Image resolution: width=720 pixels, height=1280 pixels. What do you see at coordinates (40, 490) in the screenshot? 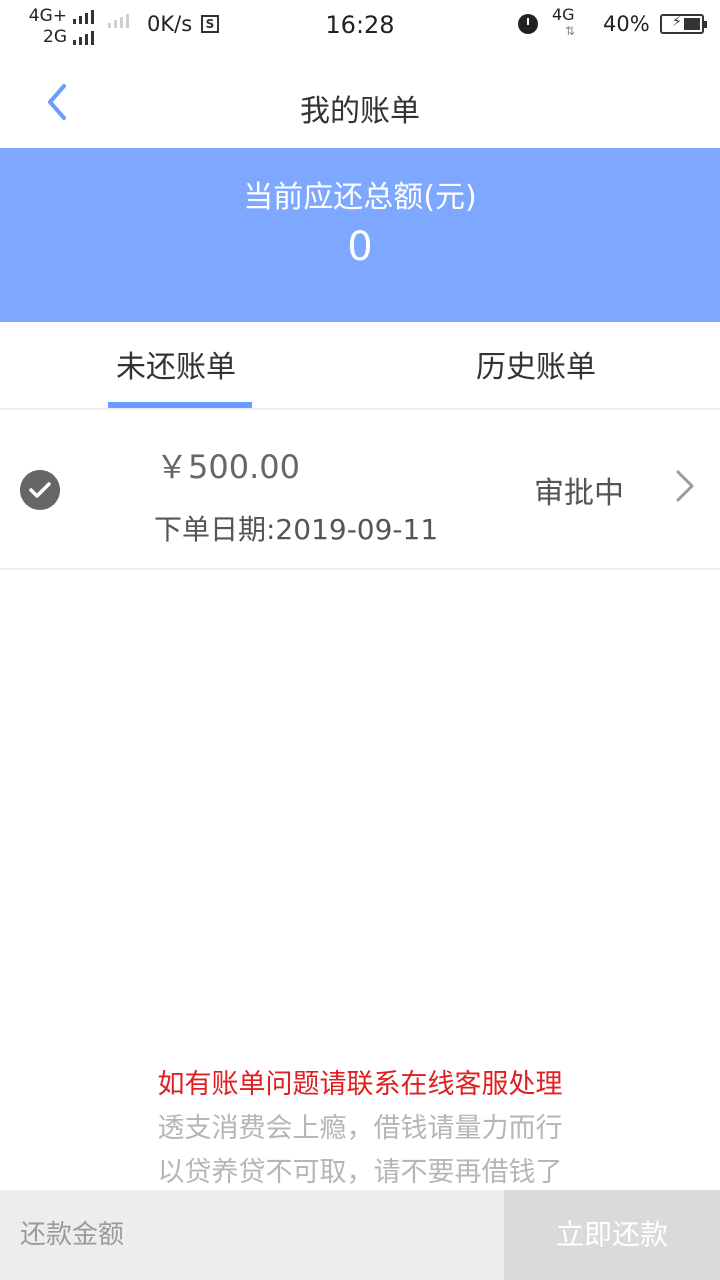
I see `check-circle-icon` at bounding box center [40, 490].